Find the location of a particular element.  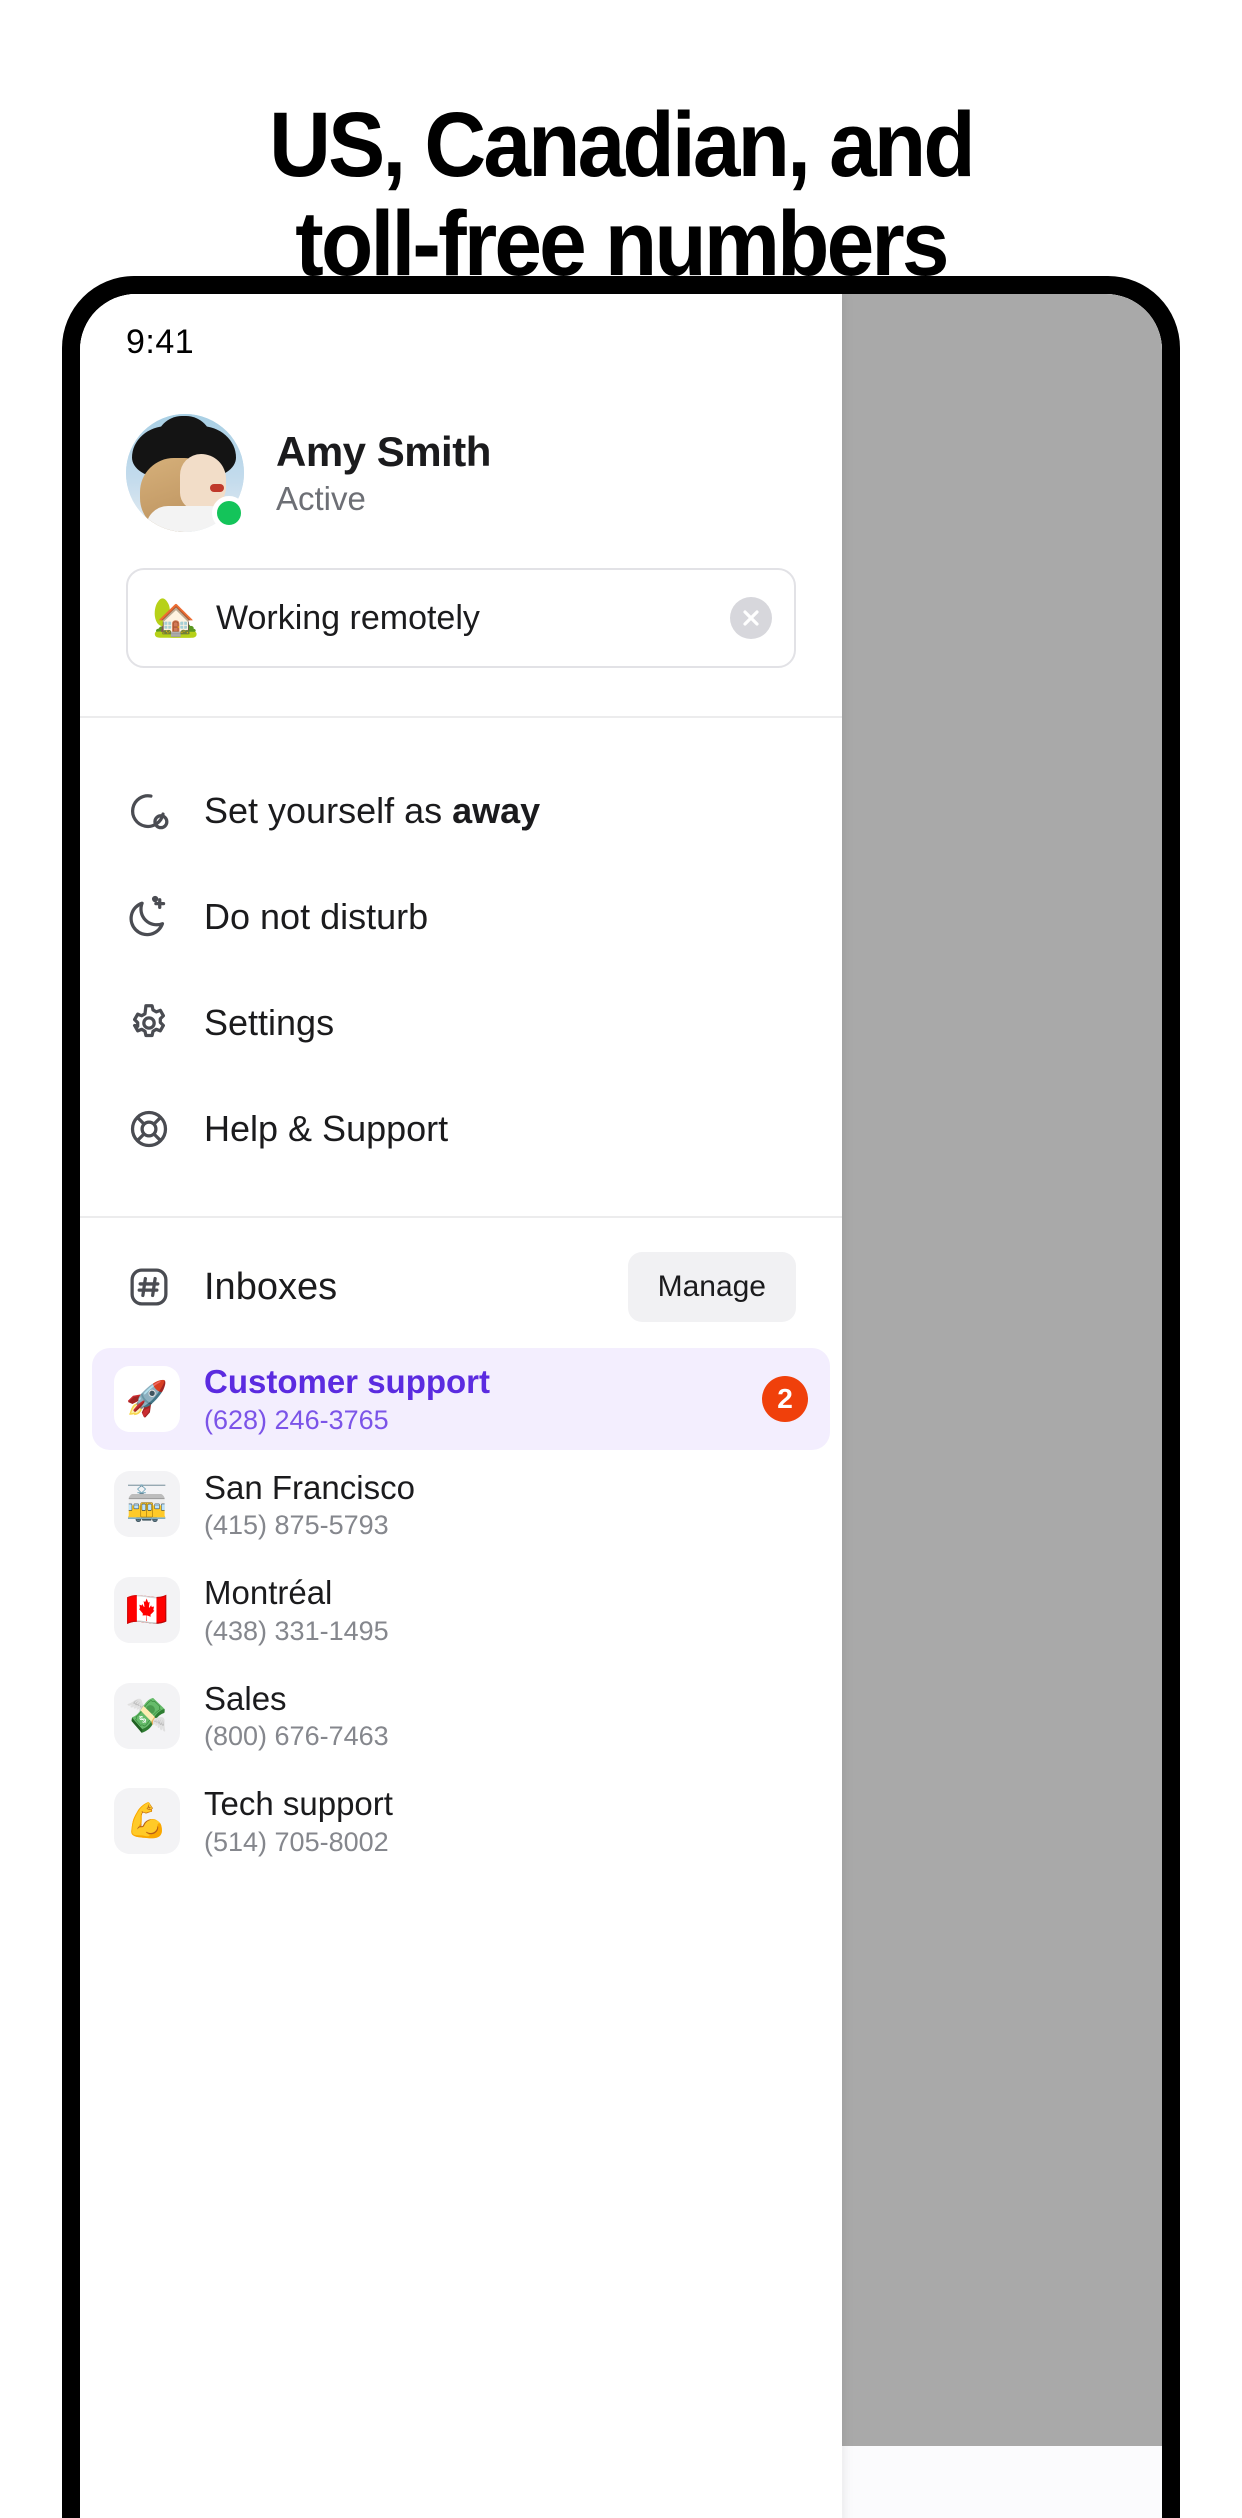

inbox-item-texts: San Francisco (415) 875-5793 is located at coordinates (506, 1505).